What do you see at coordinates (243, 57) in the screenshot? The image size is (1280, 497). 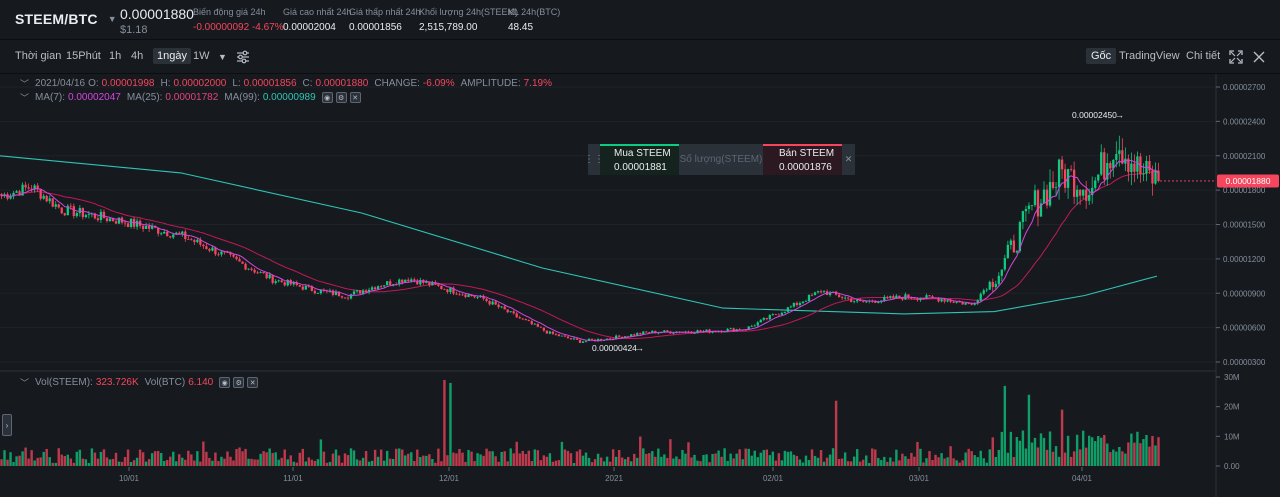 I see `indicator-settings-icon` at bounding box center [243, 57].